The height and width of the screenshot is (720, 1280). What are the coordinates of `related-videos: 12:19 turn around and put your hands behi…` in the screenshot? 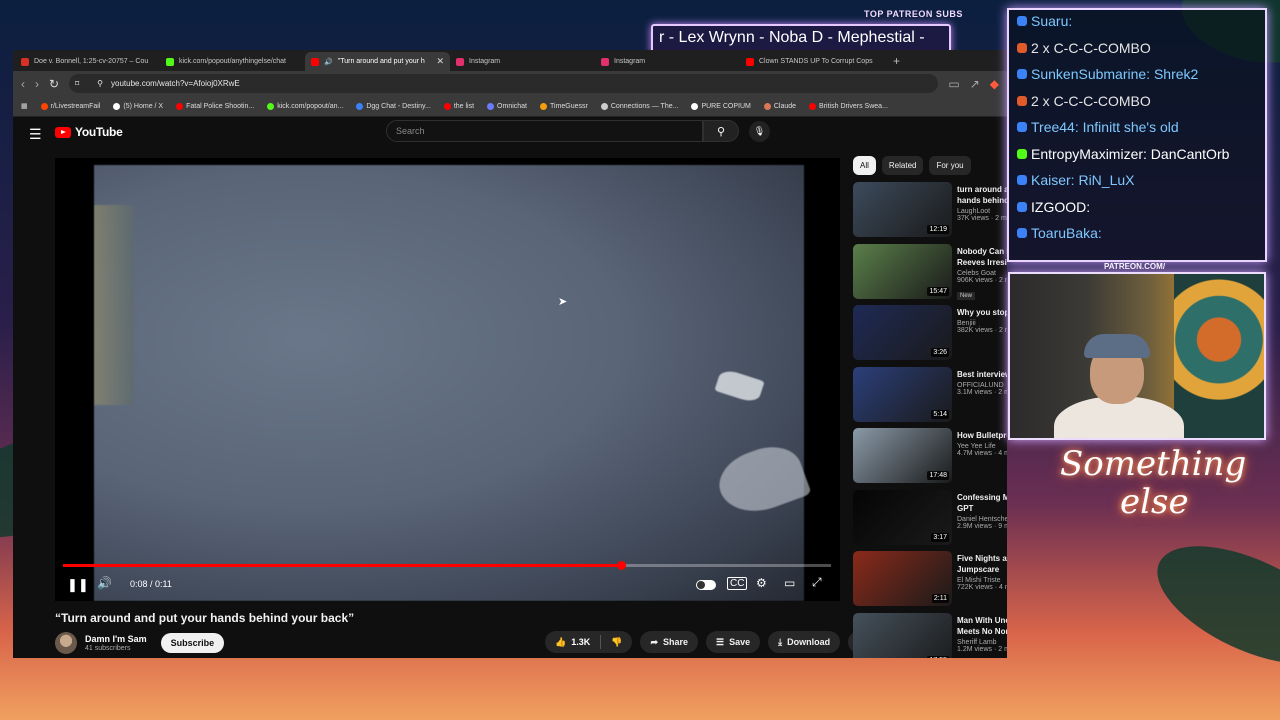 It's located at (930, 420).